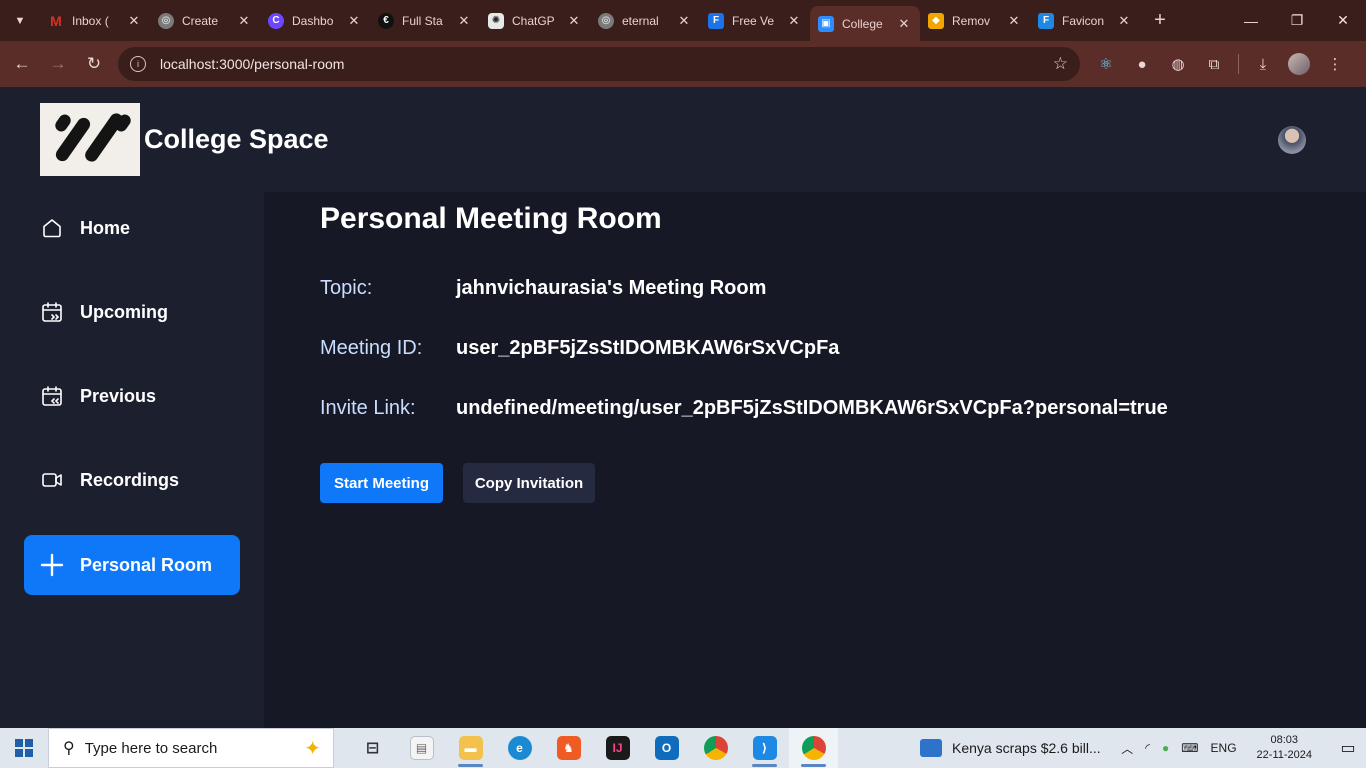 Image resolution: width=1366 pixels, height=768 pixels. What do you see at coordinates (936, 20) in the screenshot?
I see `remove-bg-icon: ◆` at bounding box center [936, 20].